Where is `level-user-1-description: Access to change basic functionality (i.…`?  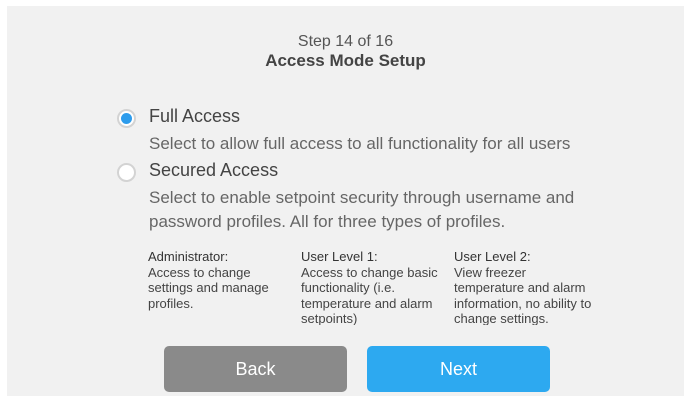
level-user-1-description: Access to change basic functionality (i.… is located at coordinates (369, 295).